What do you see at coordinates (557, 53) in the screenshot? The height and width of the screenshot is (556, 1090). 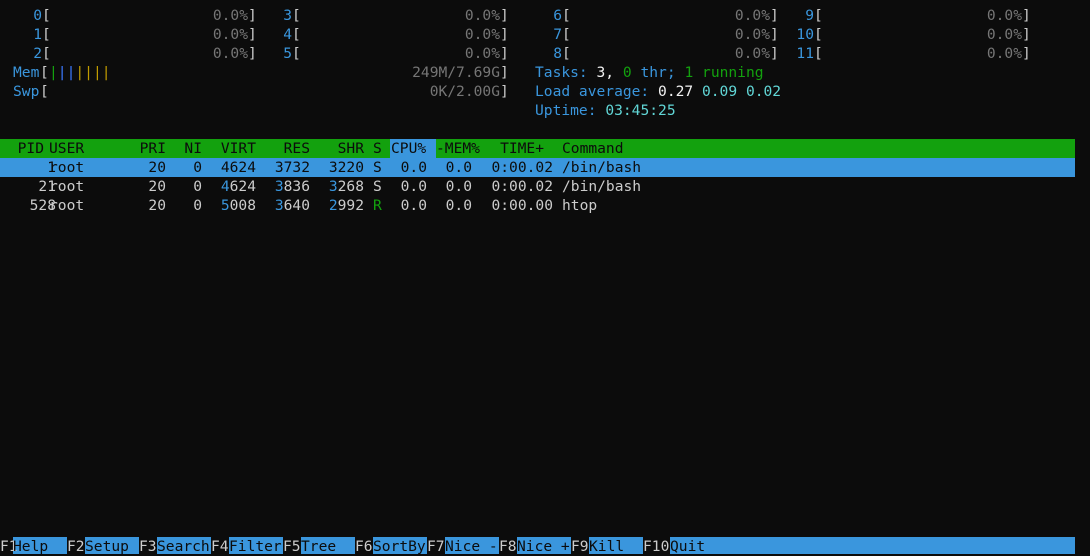 I see `cpu-id: 8` at bounding box center [557, 53].